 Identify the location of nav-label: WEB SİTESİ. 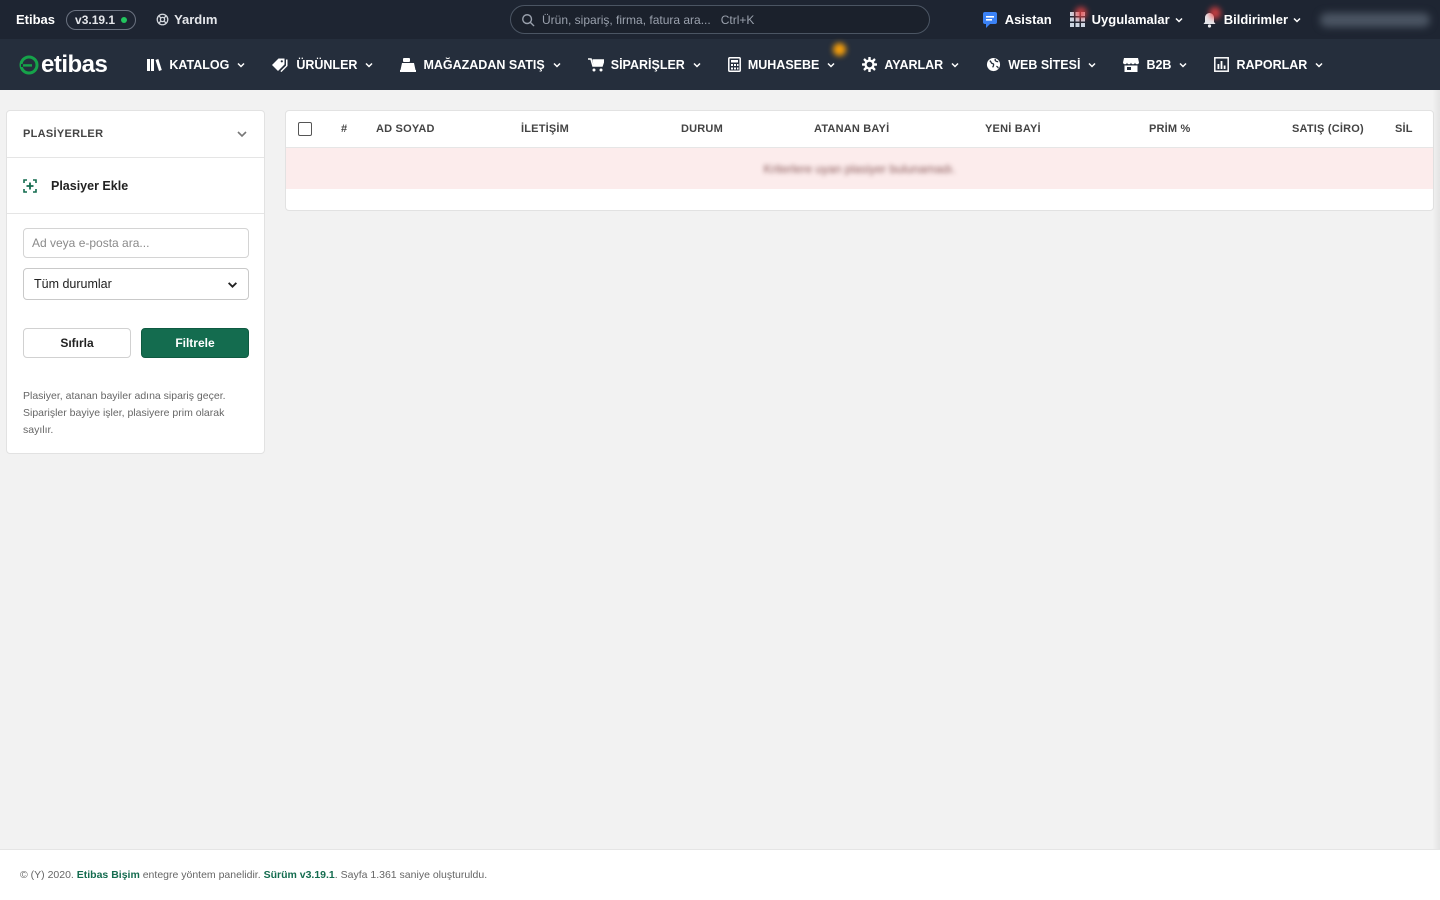
(1044, 64).